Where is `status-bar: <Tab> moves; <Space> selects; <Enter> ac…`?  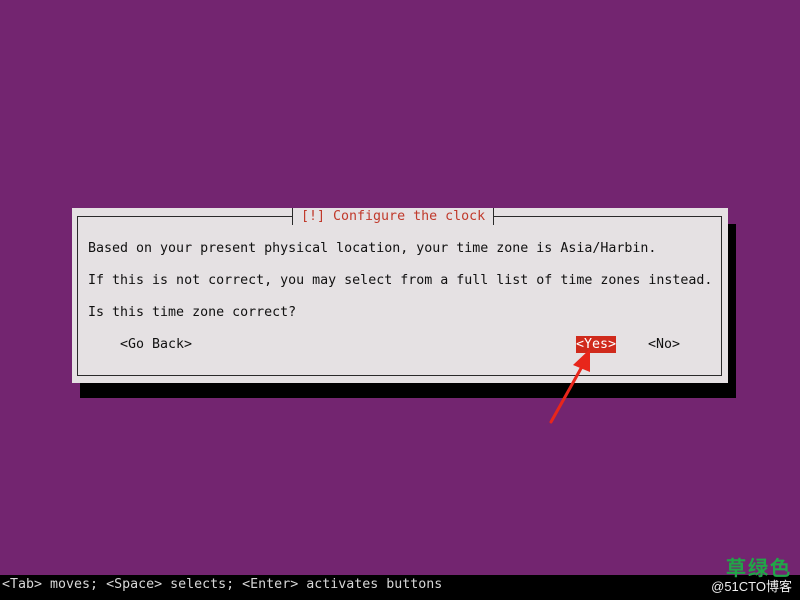
status-bar: <Tab> moves; <Space> selects; <Enter> ac… is located at coordinates (400, 587).